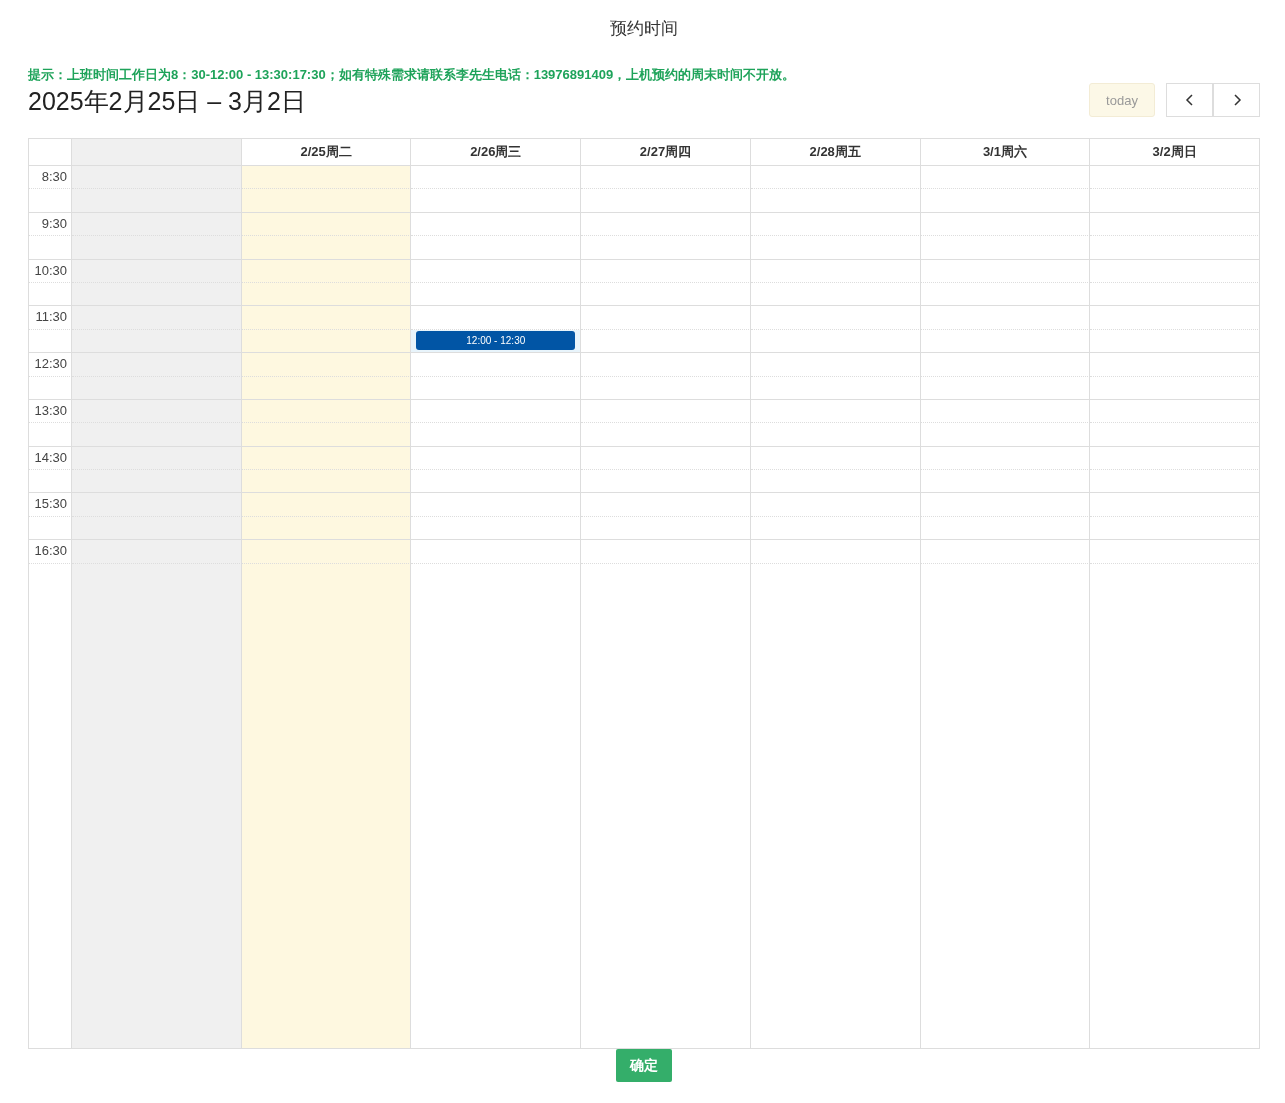 The height and width of the screenshot is (1103, 1285). Describe the element at coordinates (1189, 100) in the screenshot. I see `previous-button` at that location.